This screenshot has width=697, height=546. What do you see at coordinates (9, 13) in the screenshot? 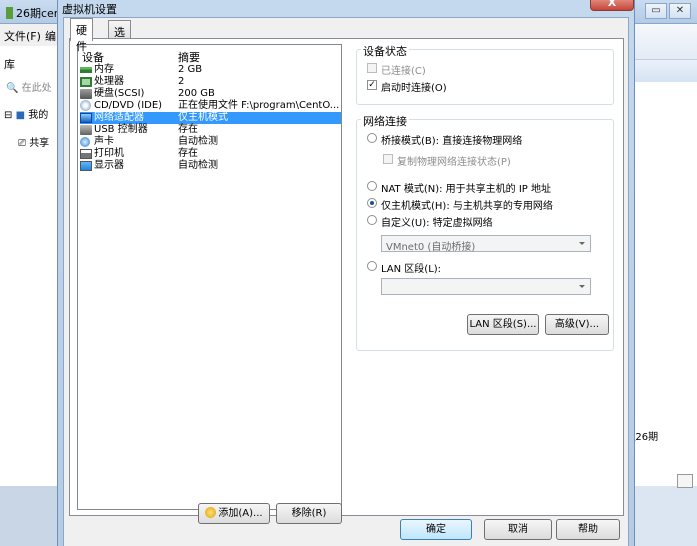
I see `vm-icon` at bounding box center [9, 13].